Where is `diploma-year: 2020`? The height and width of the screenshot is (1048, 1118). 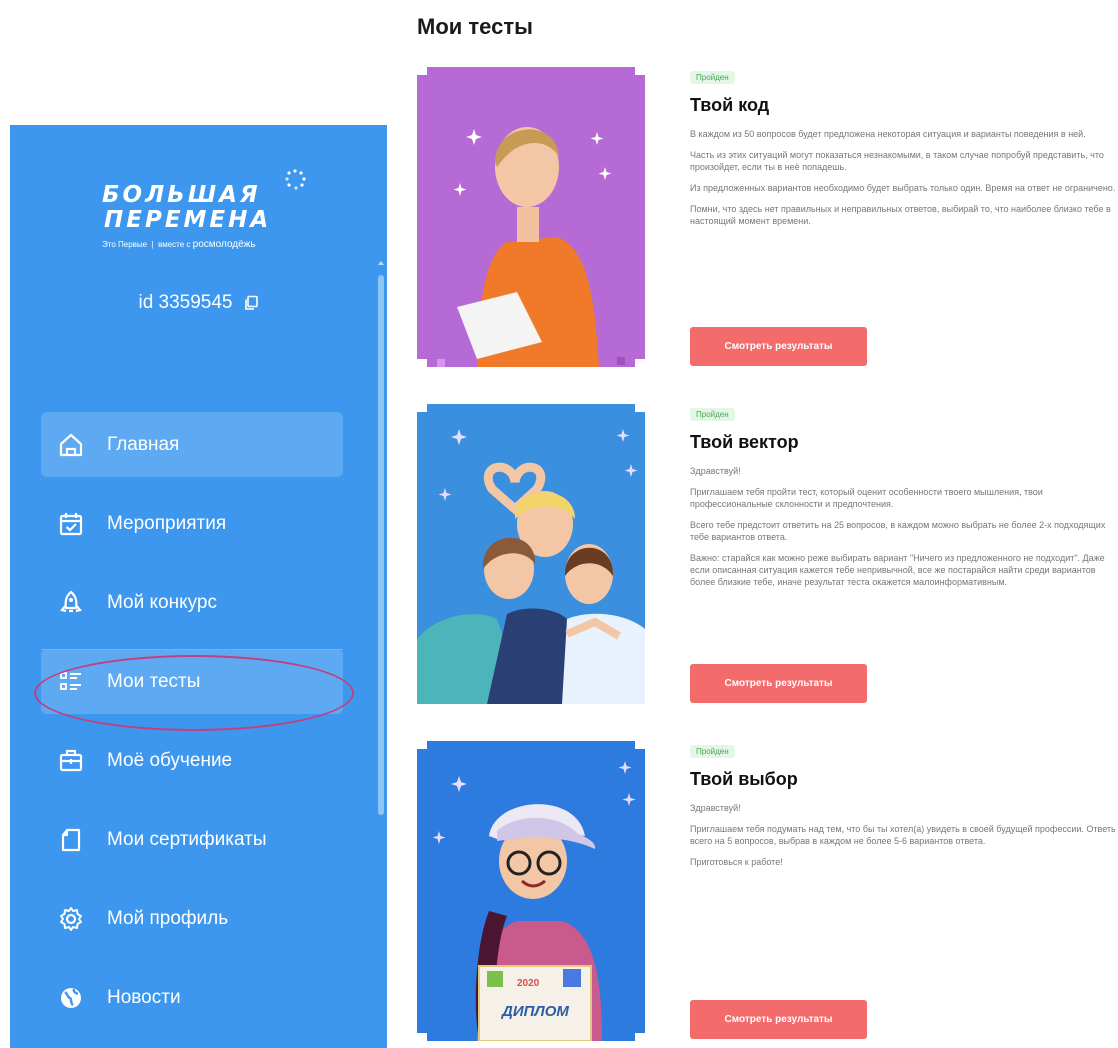 diploma-year: 2020 is located at coordinates (528, 983).